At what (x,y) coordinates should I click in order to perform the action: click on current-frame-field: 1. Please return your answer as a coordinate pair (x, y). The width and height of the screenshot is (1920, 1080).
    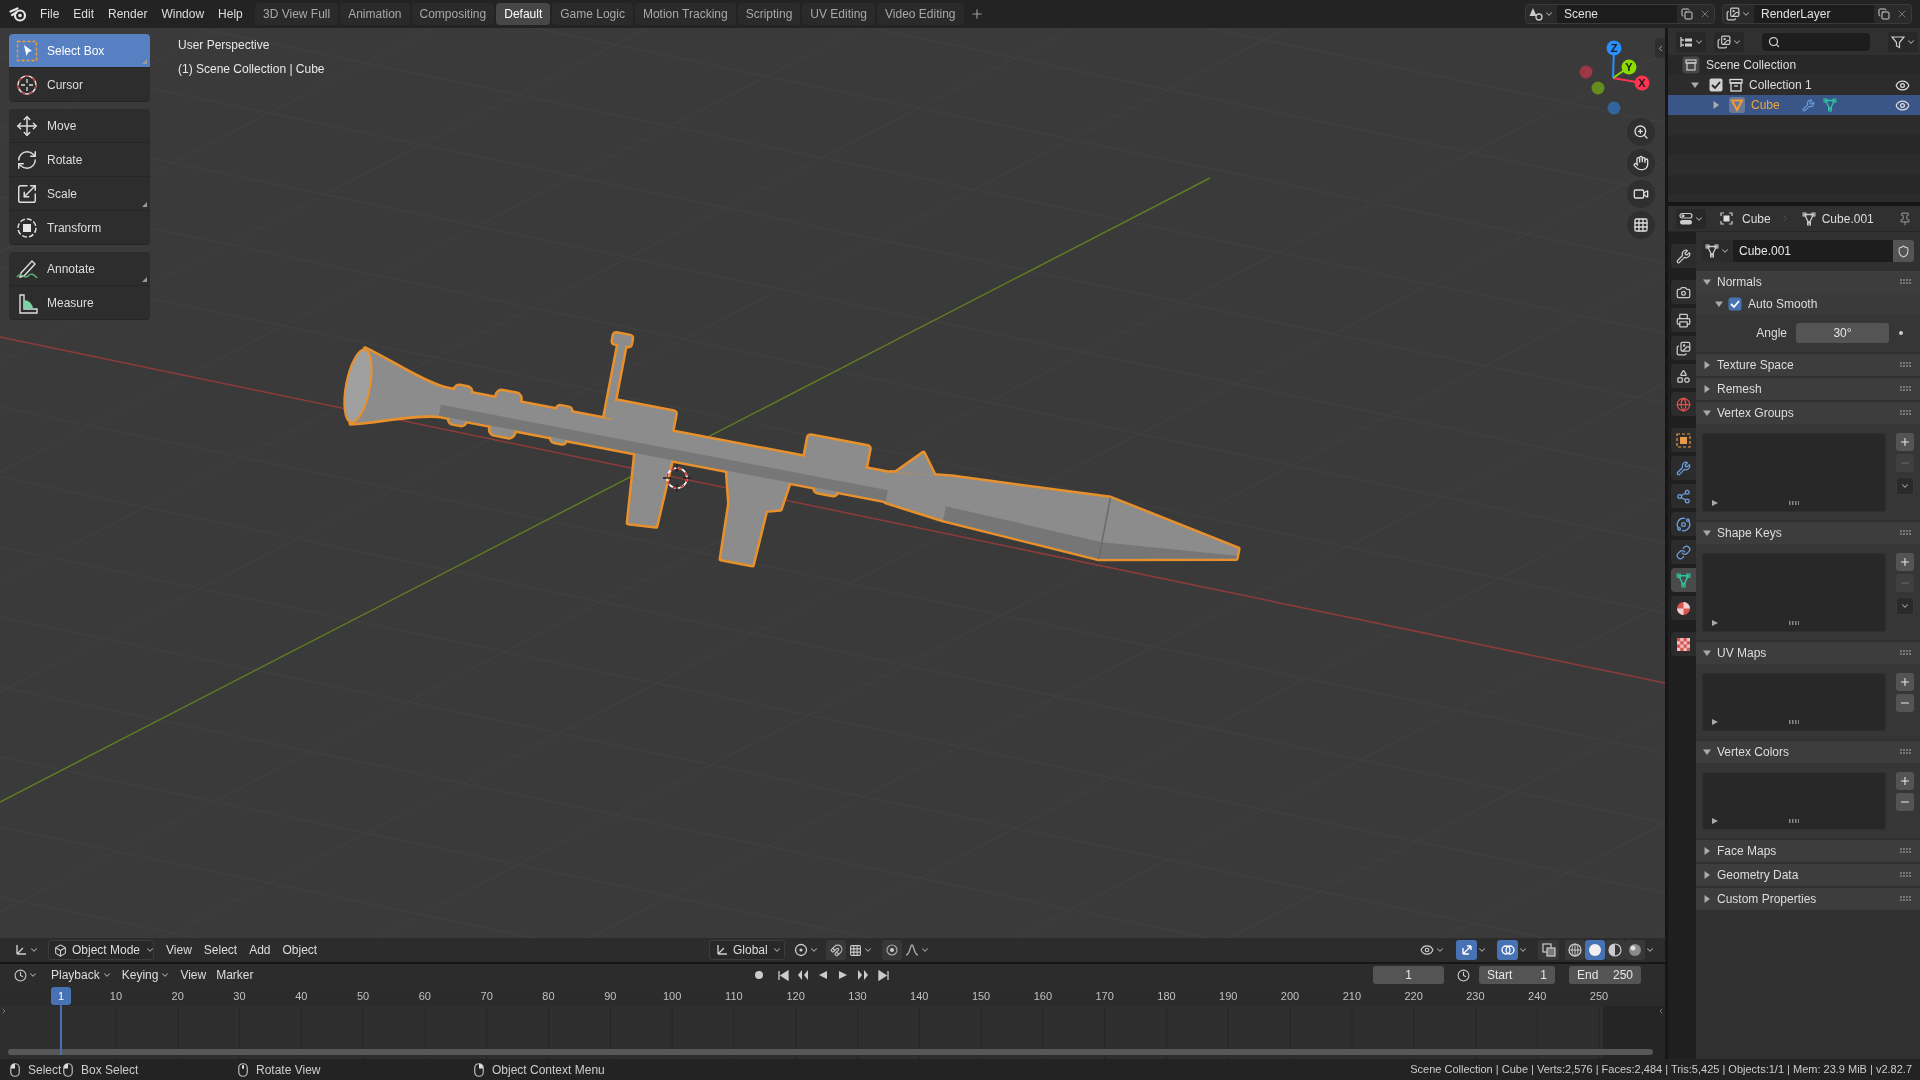
    Looking at the image, I should click on (1408, 975).